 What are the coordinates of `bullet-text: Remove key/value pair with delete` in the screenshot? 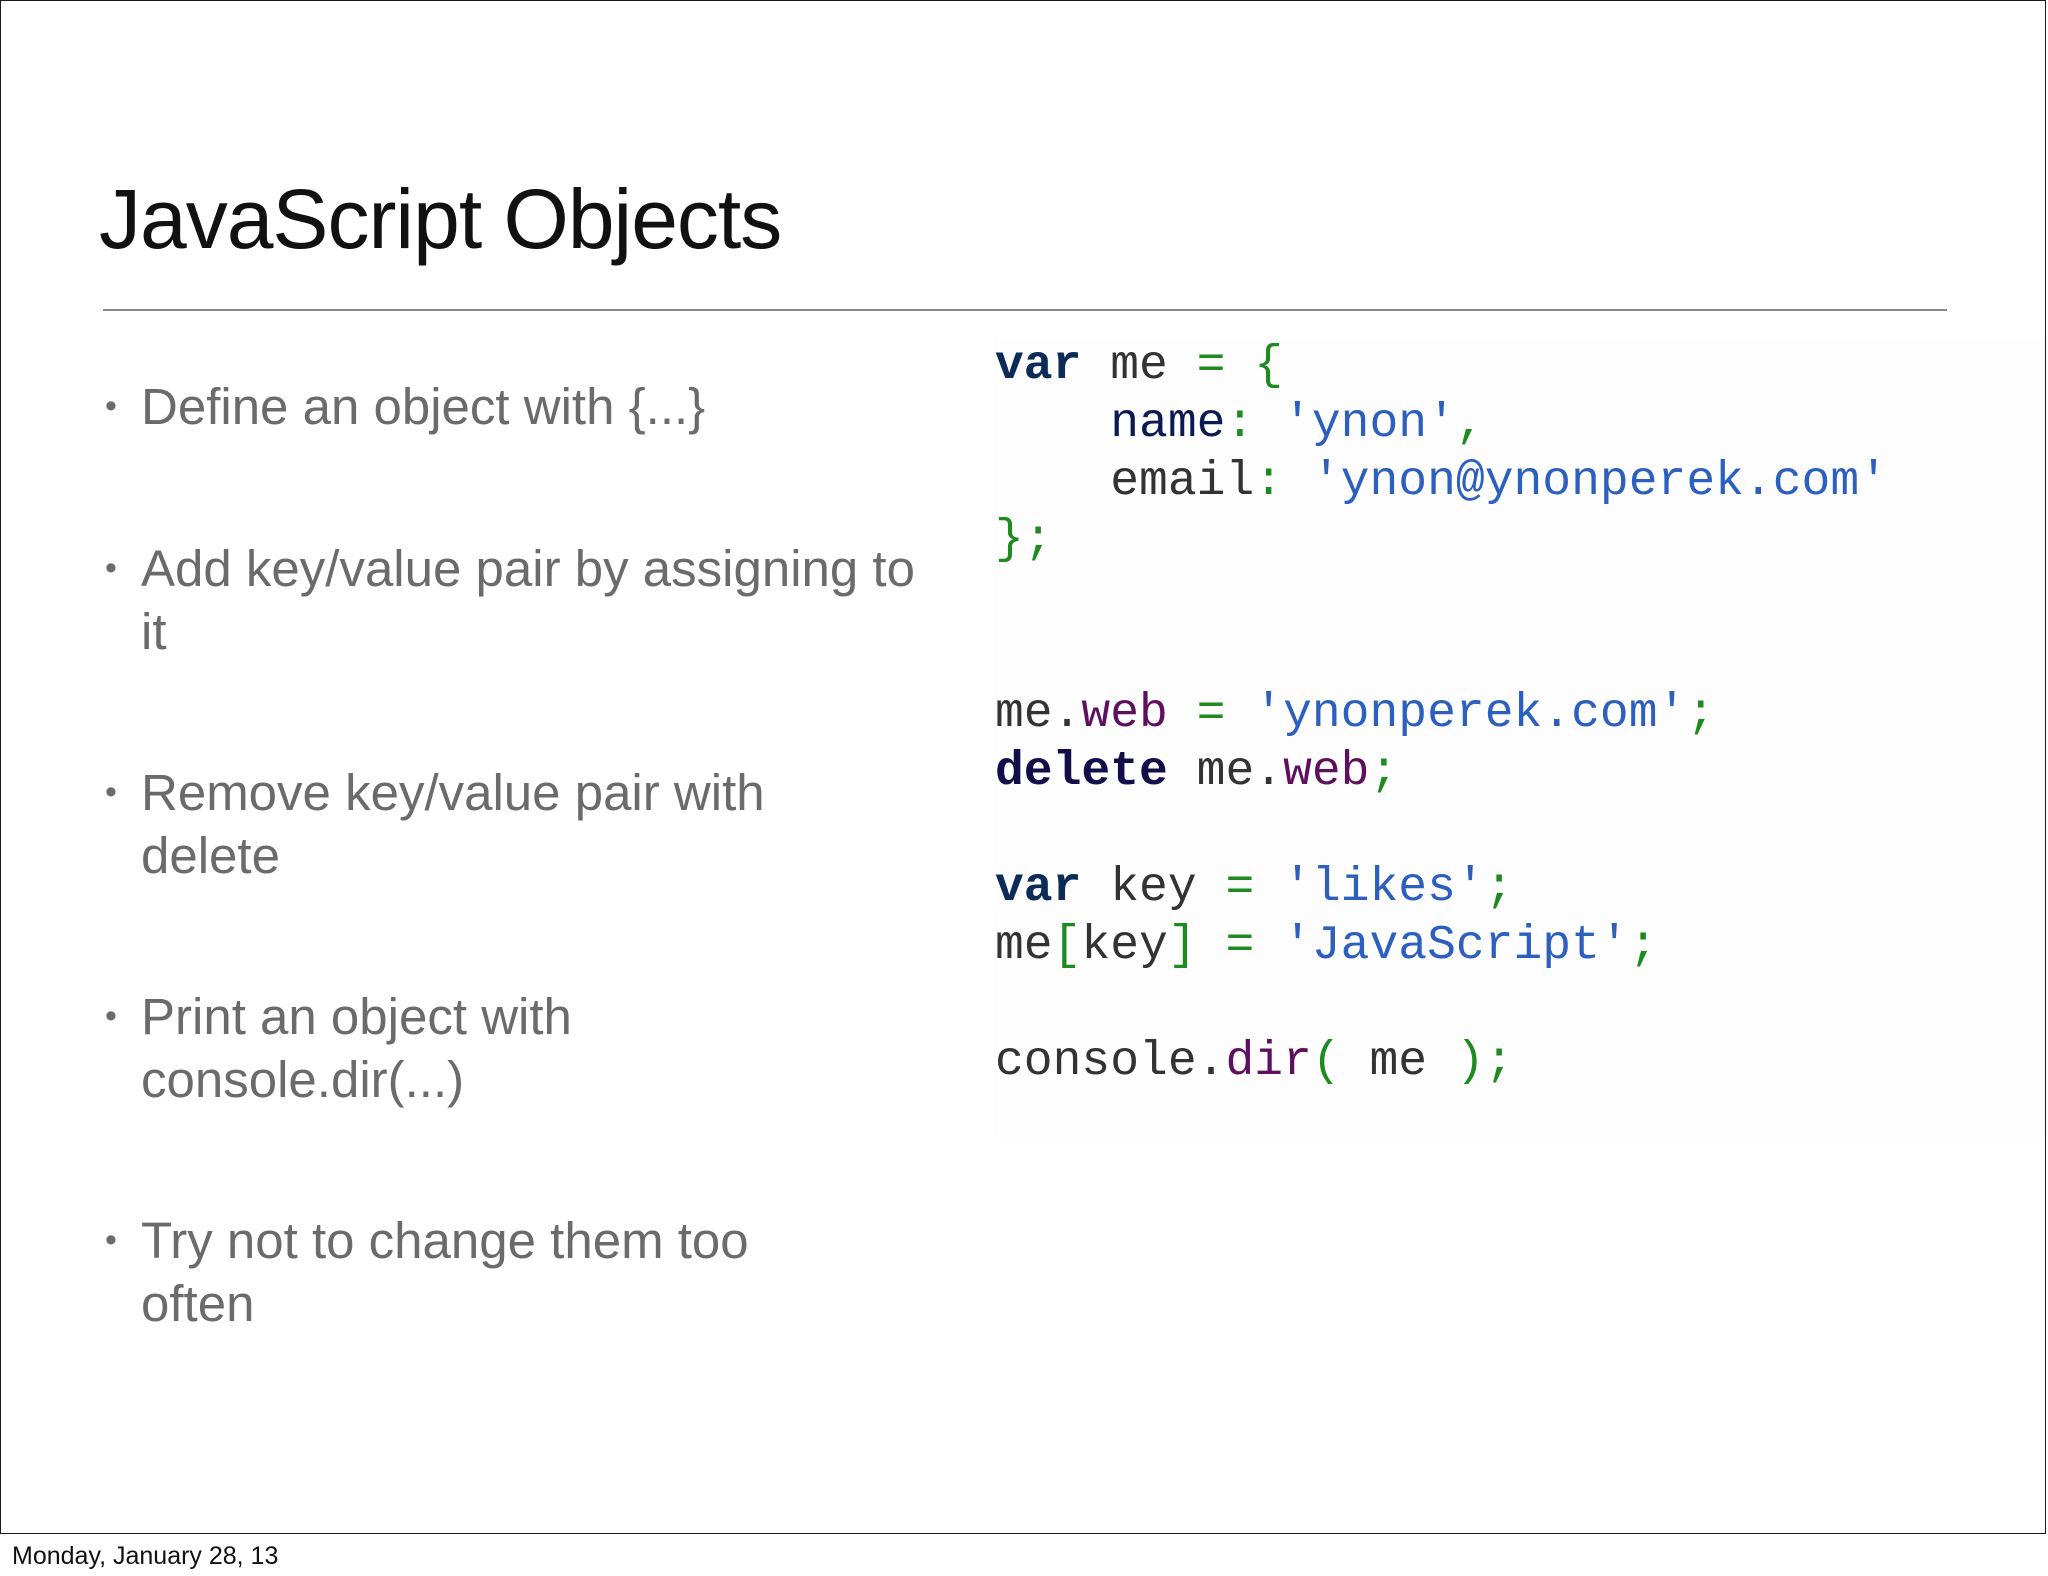 It's located at (453, 824).